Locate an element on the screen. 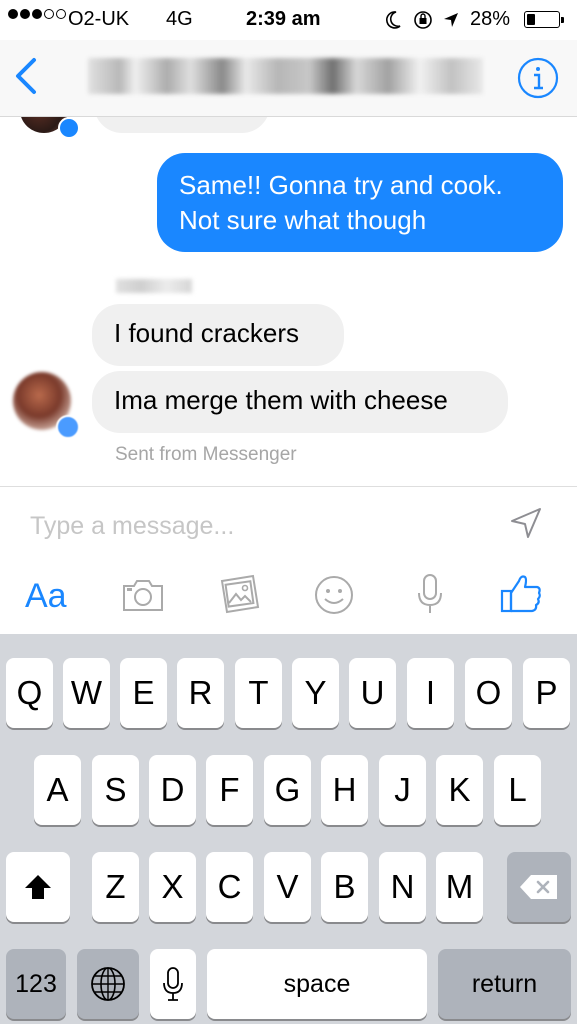 The height and width of the screenshot is (1026, 577). key-v: V is located at coordinates (287, 887).